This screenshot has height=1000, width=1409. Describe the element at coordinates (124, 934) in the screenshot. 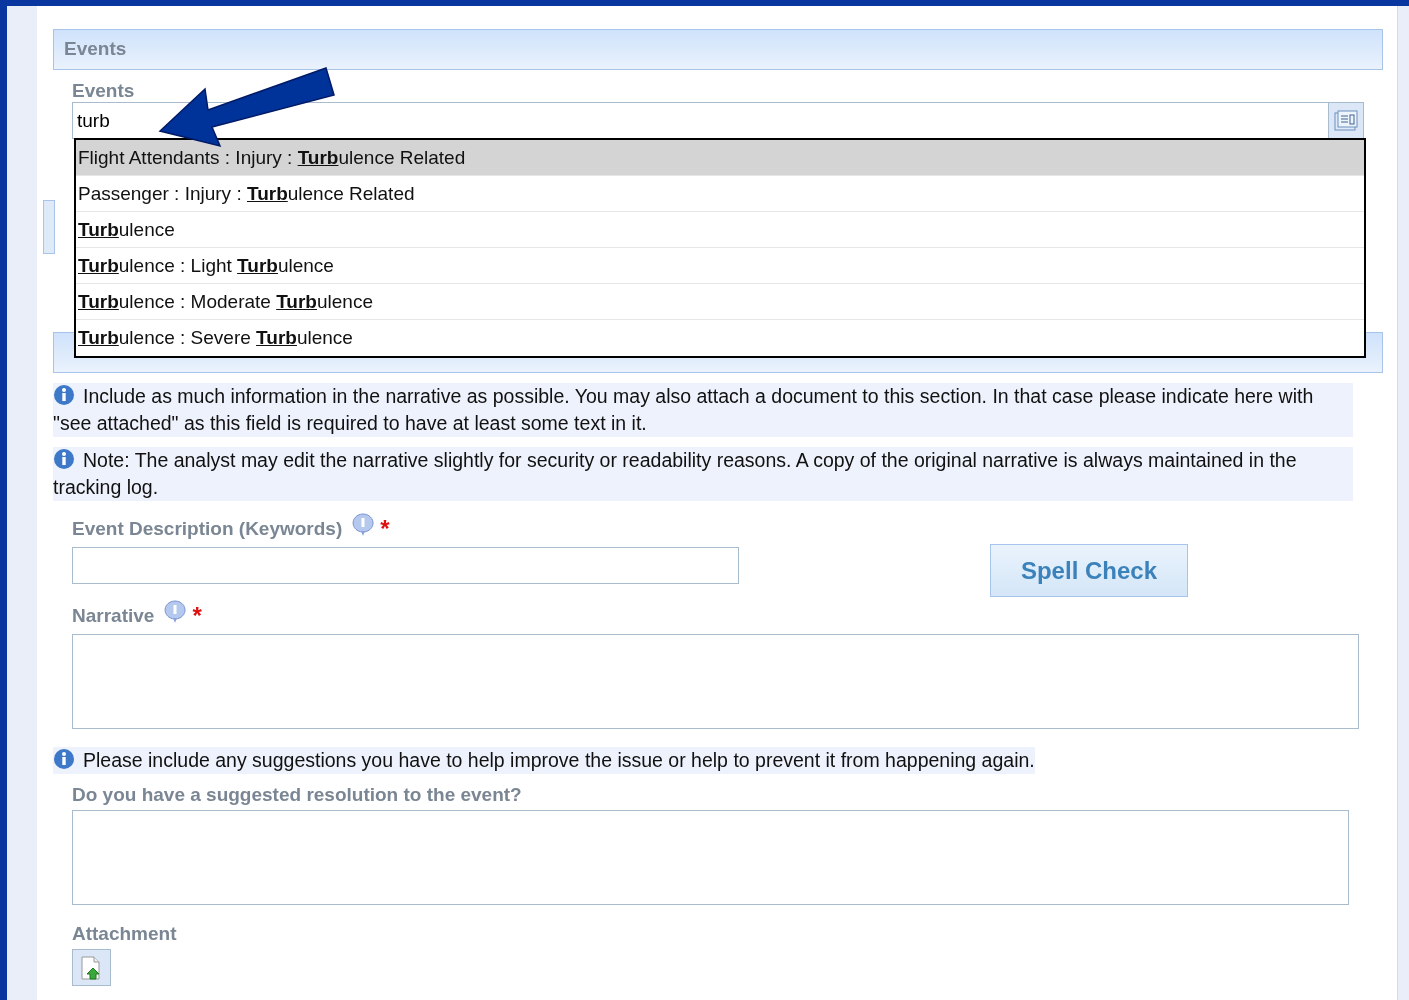

I see `field-label: Attachment` at that location.